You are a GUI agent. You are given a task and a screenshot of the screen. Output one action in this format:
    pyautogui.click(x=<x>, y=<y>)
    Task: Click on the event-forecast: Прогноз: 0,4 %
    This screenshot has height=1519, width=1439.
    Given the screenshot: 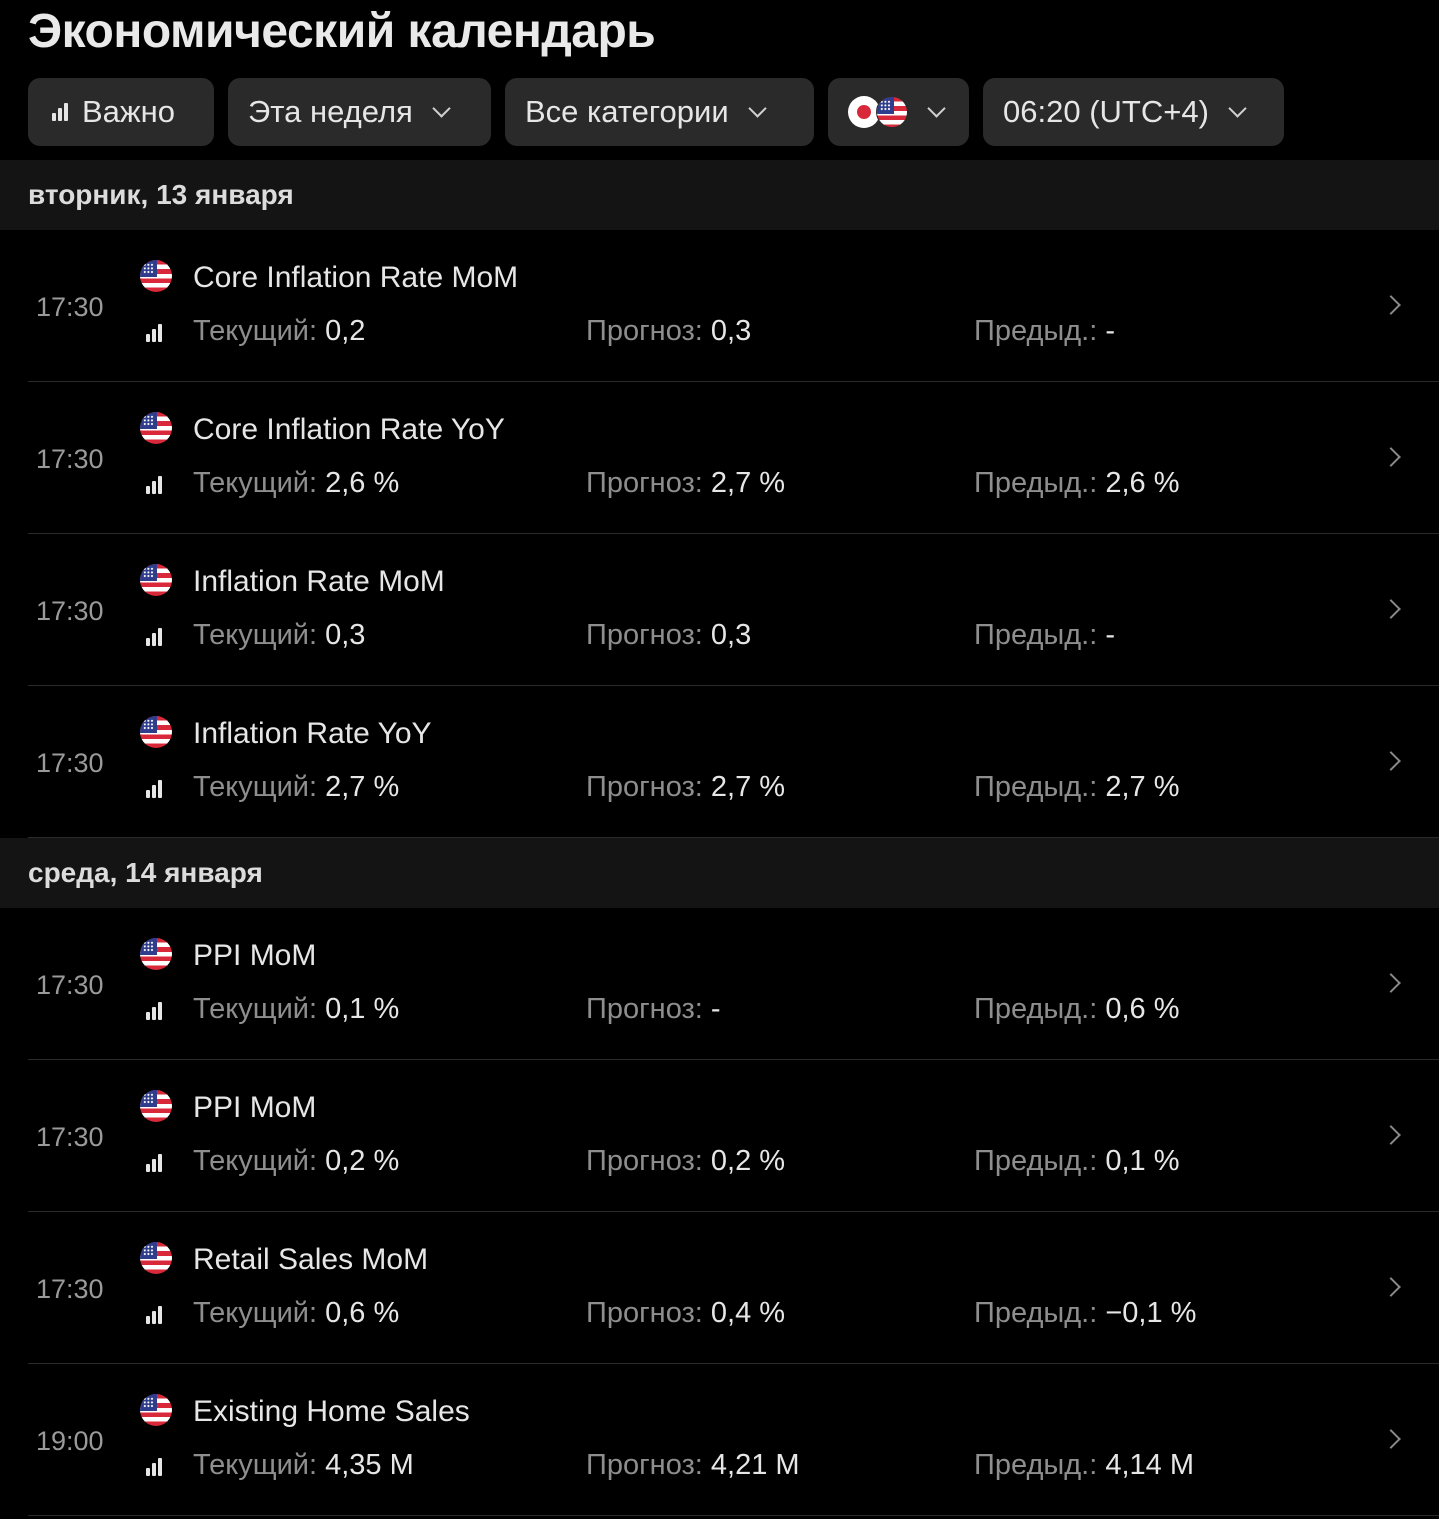 What is the action you would take?
    pyautogui.click(x=685, y=1313)
    